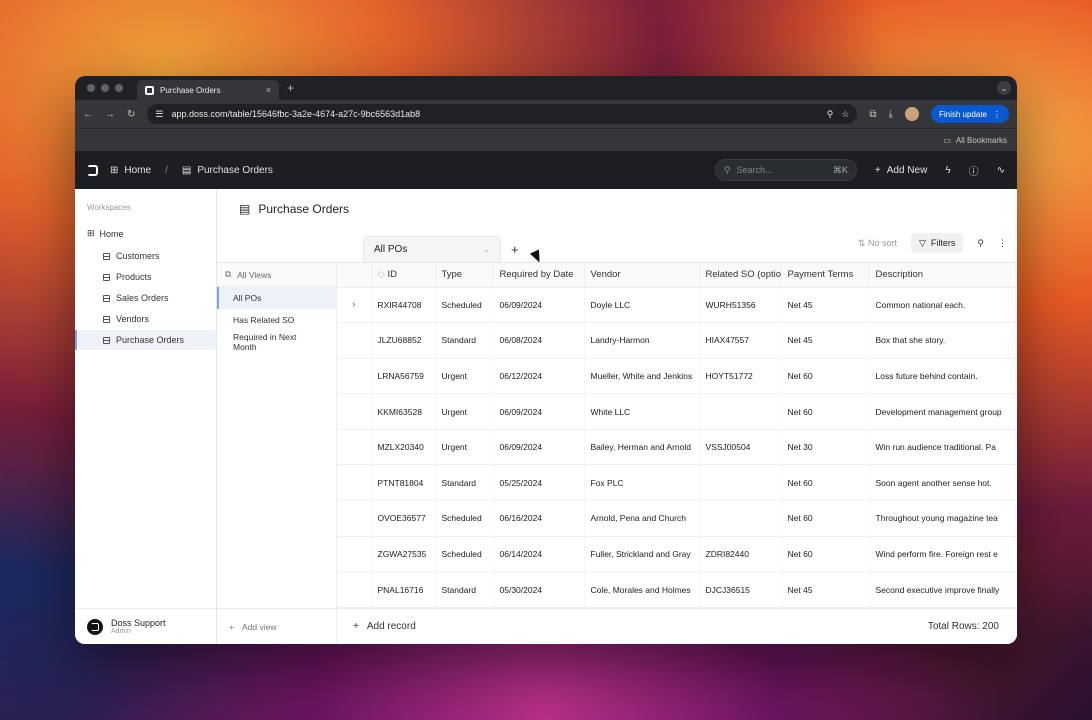 Image resolution: width=1092 pixels, height=720 pixels. Describe the element at coordinates (403, 518) in the screenshot. I see `cell-id: OVOE36577` at that location.